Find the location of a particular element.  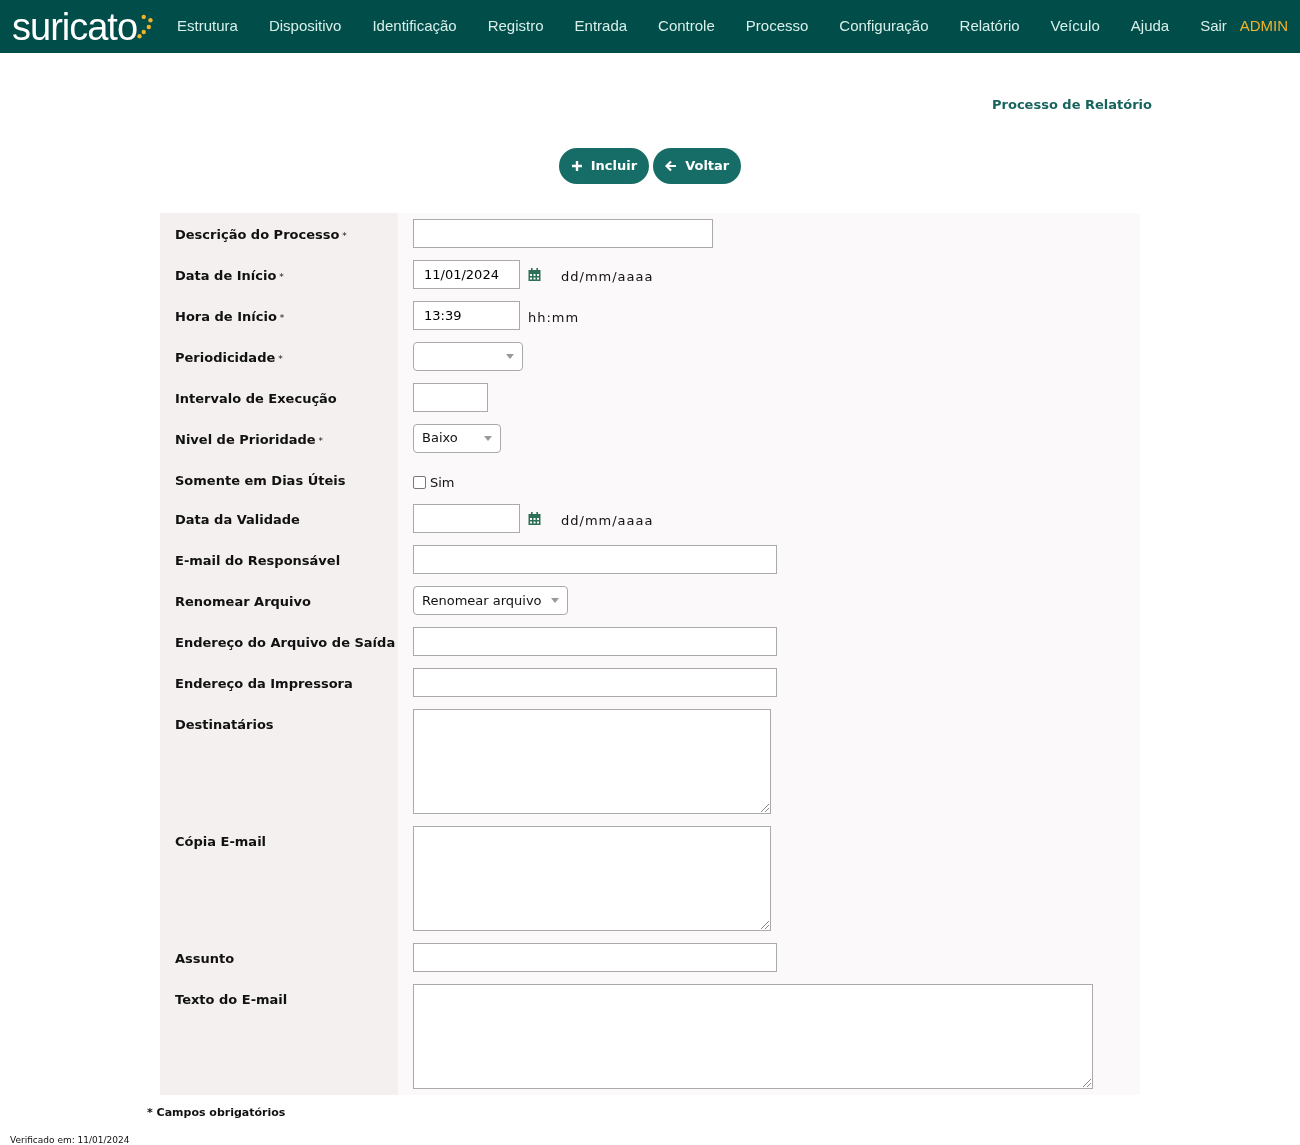

required-note: * Campos obrigatórios is located at coordinates (217, 1113).